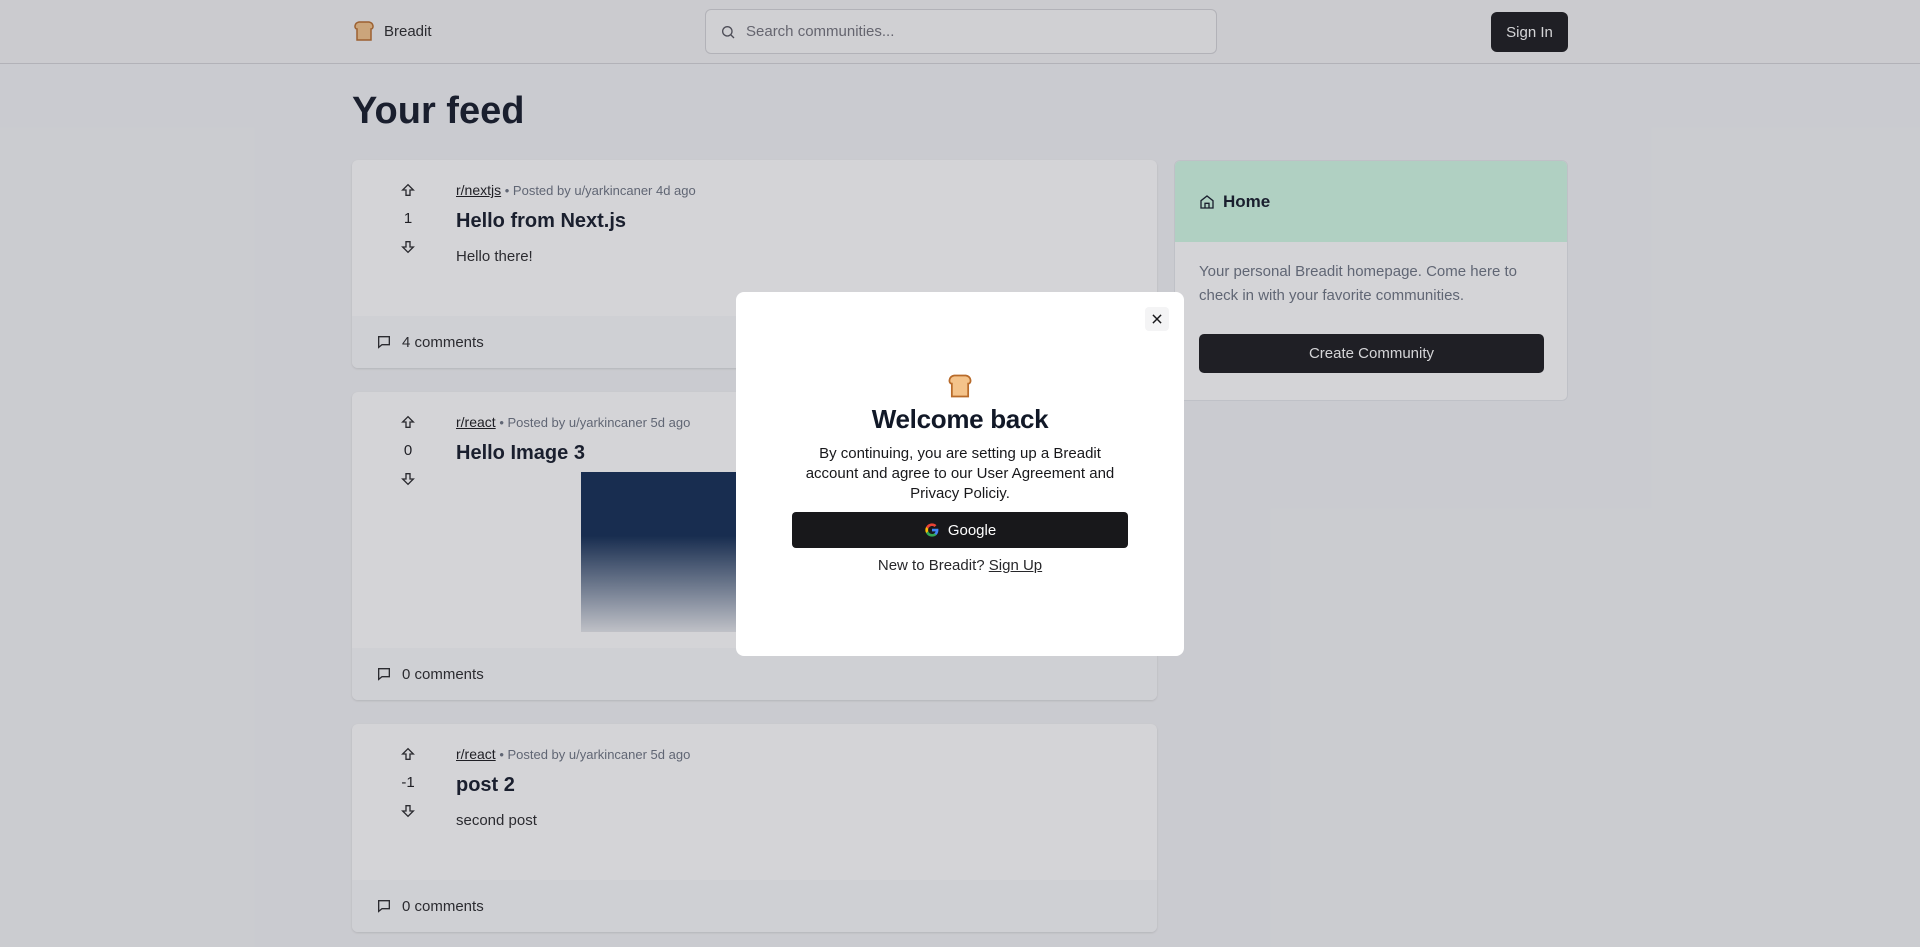  What do you see at coordinates (931, 565) in the screenshot?
I see `signup-prompt: New to Breadit?` at bounding box center [931, 565].